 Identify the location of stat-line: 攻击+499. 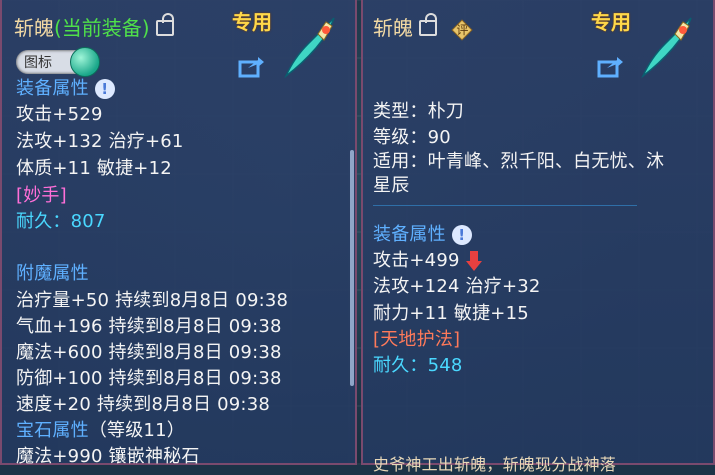
(427, 259).